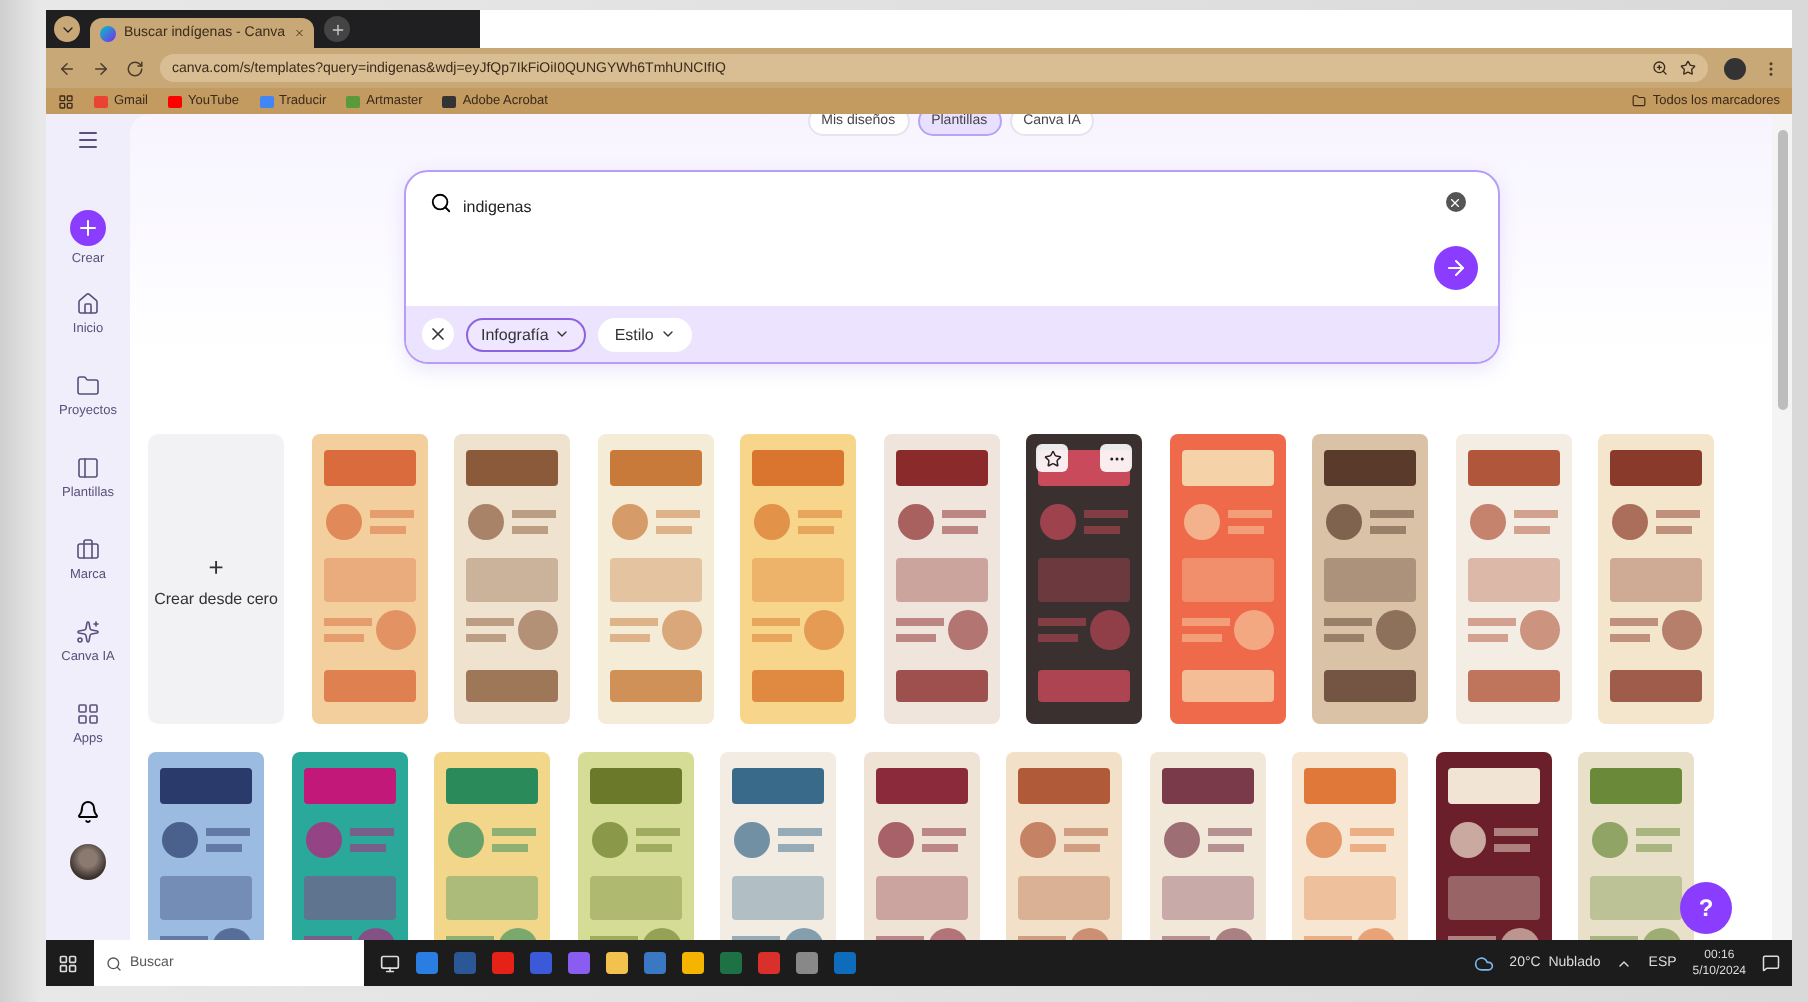  What do you see at coordinates (951, 267) in the screenshot?
I see `search-box: indigenas Infografía Estilo` at bounding box center [951, 267].